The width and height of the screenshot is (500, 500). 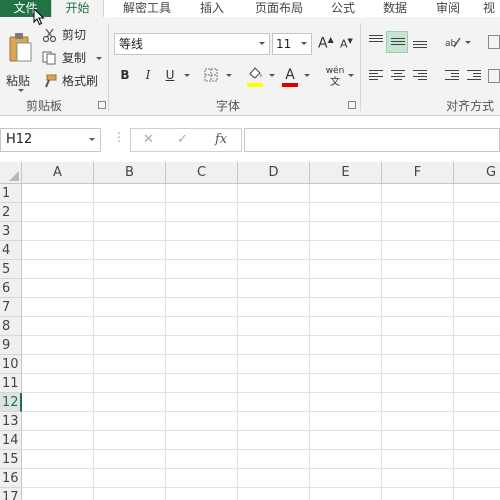 What do you see at coordinates (125, 75) in the screenshot?
I see `bold-button: B` at bounding box center [125, 75].